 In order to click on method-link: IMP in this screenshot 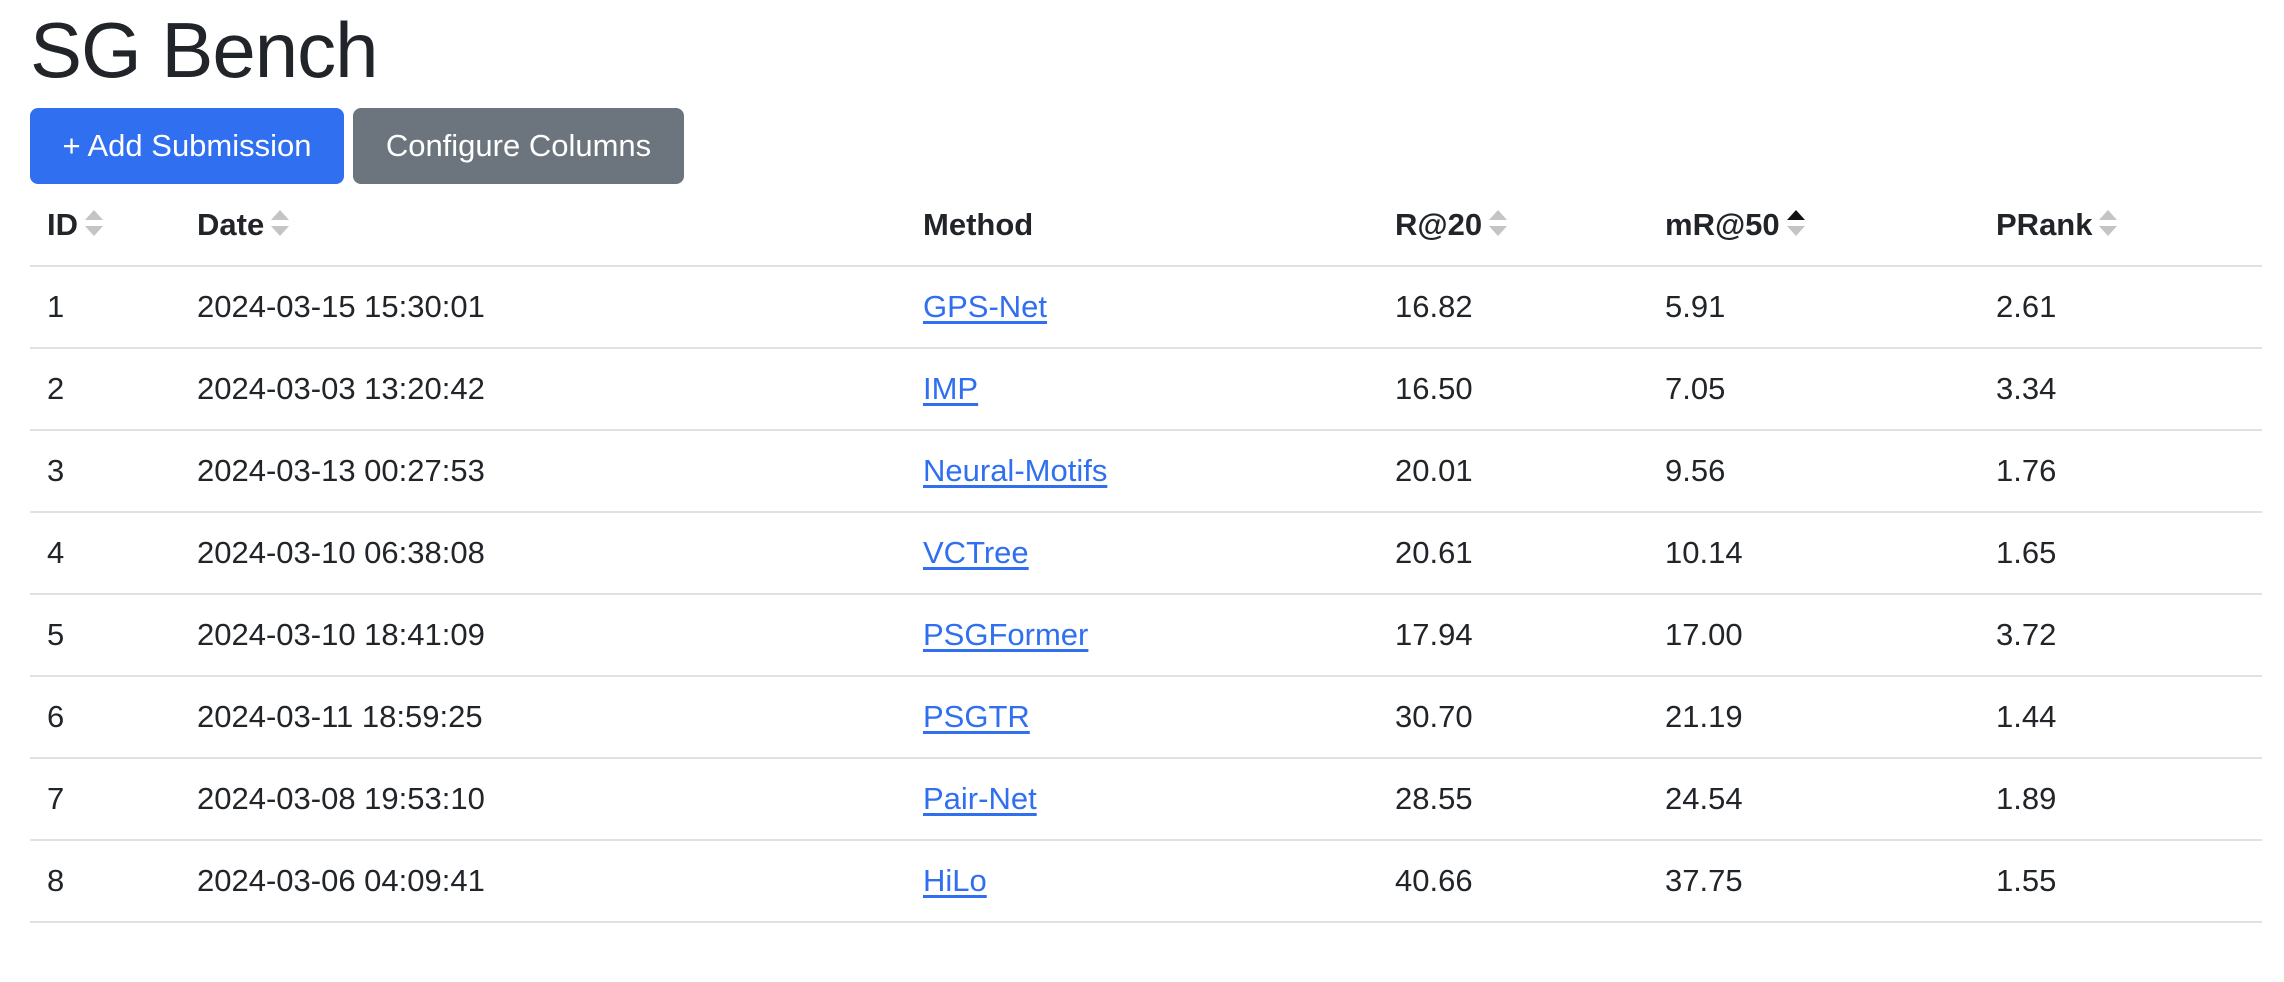, I will do `click(950, 388)`.